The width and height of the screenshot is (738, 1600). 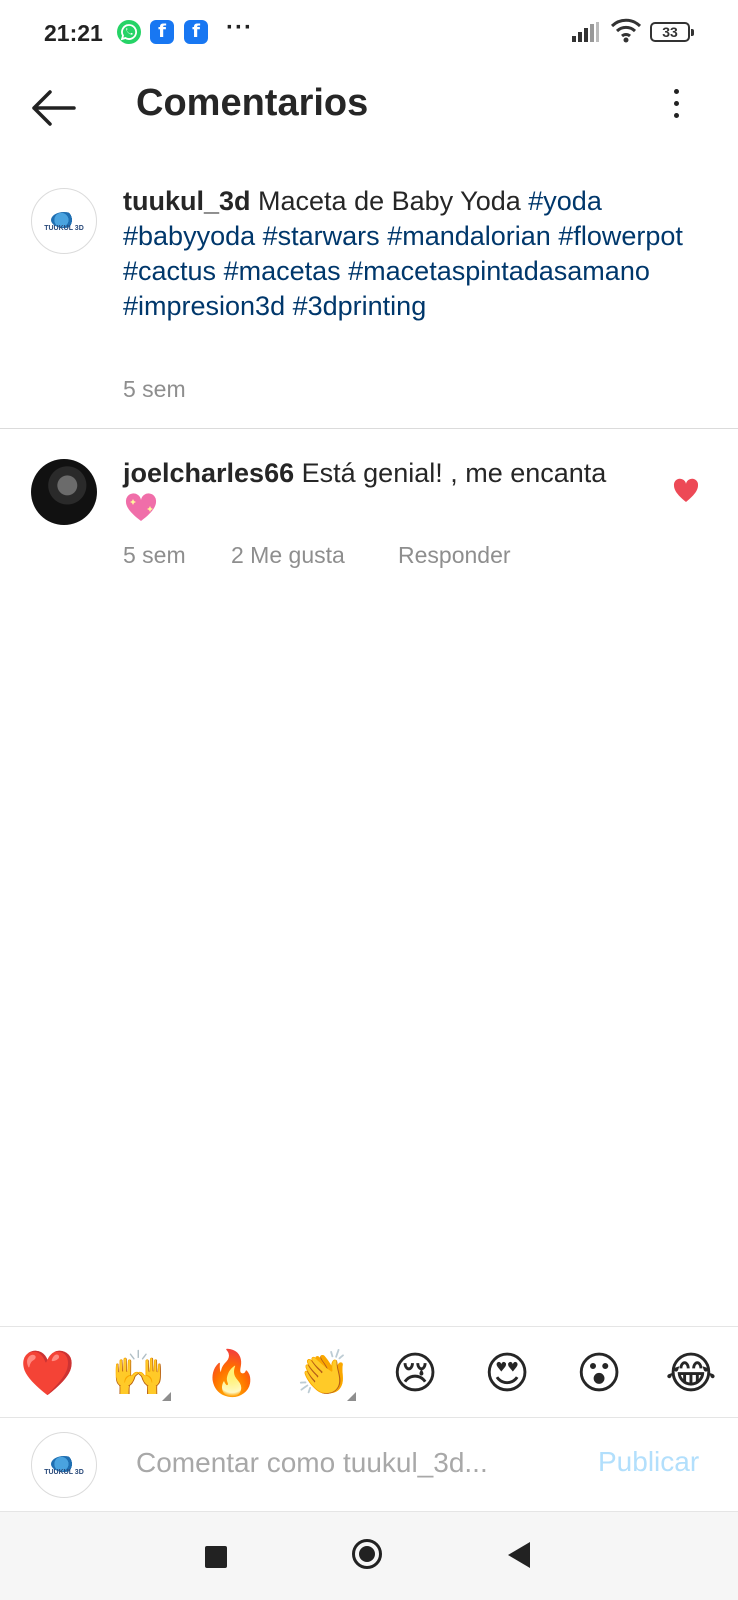 What do you see at coordinates (138, 1373) in the screenshot?
I see `raised-hands-emoji: 🙌` at bounding box center [138, 1373].